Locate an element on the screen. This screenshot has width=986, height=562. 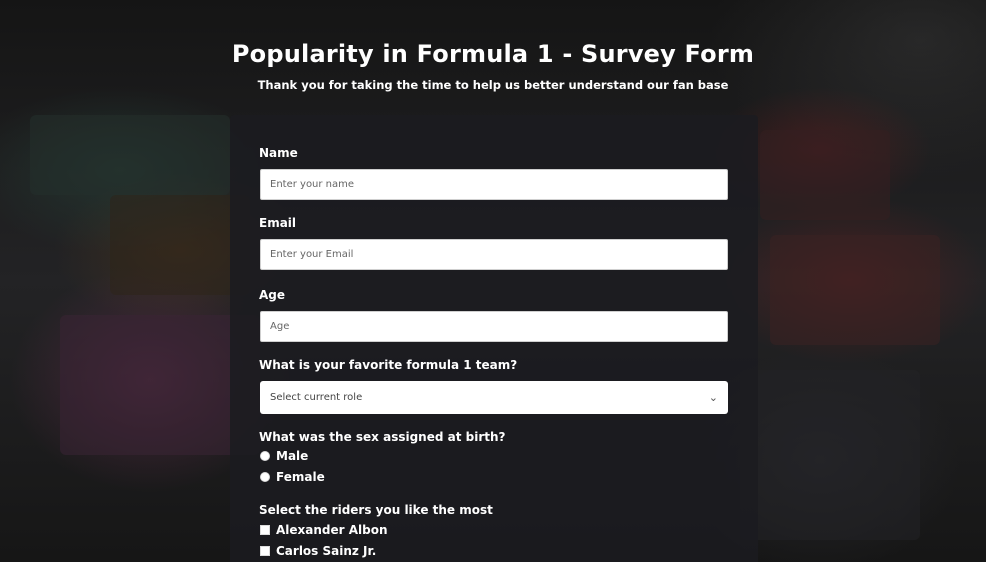
team-select-value: Select current role is located at coordinates (316, 397).